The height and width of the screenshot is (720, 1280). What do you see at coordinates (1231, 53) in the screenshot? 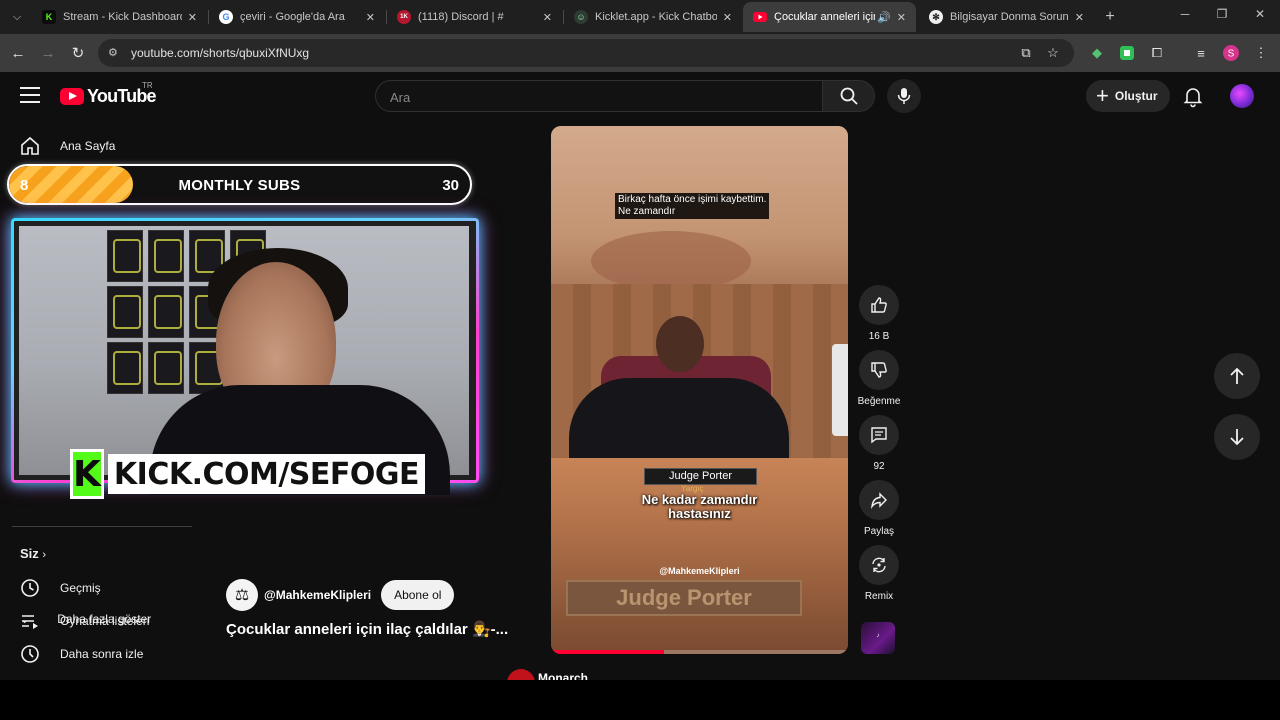
I see `profile-icon: S` at bounding box center [1231, 53].